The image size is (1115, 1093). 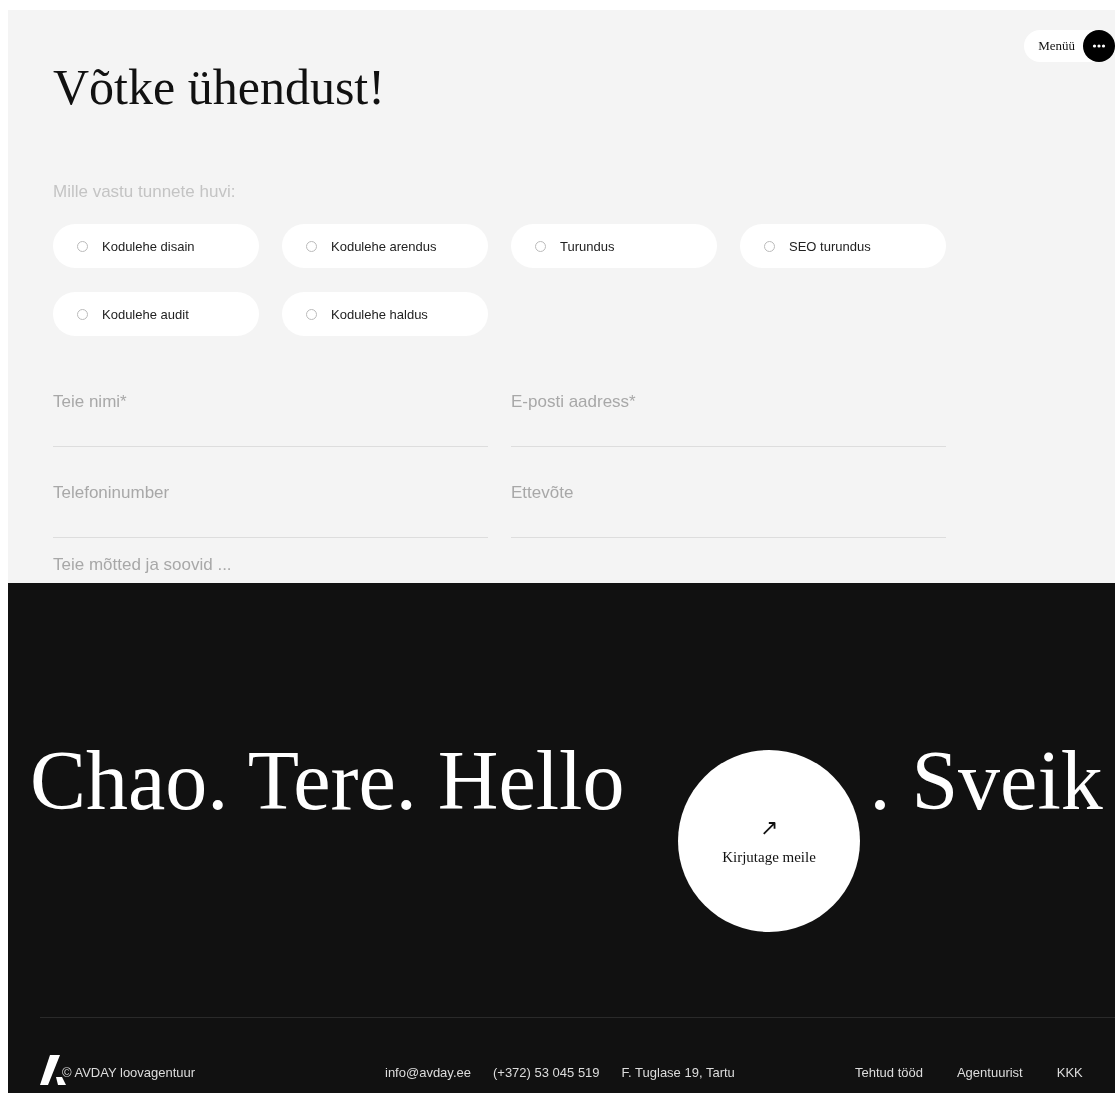 What do you see at coordinates (889, 1072) in the screenshot?
I see `footer-link: Tehtud tööd` at bounding box center [889, 1072].